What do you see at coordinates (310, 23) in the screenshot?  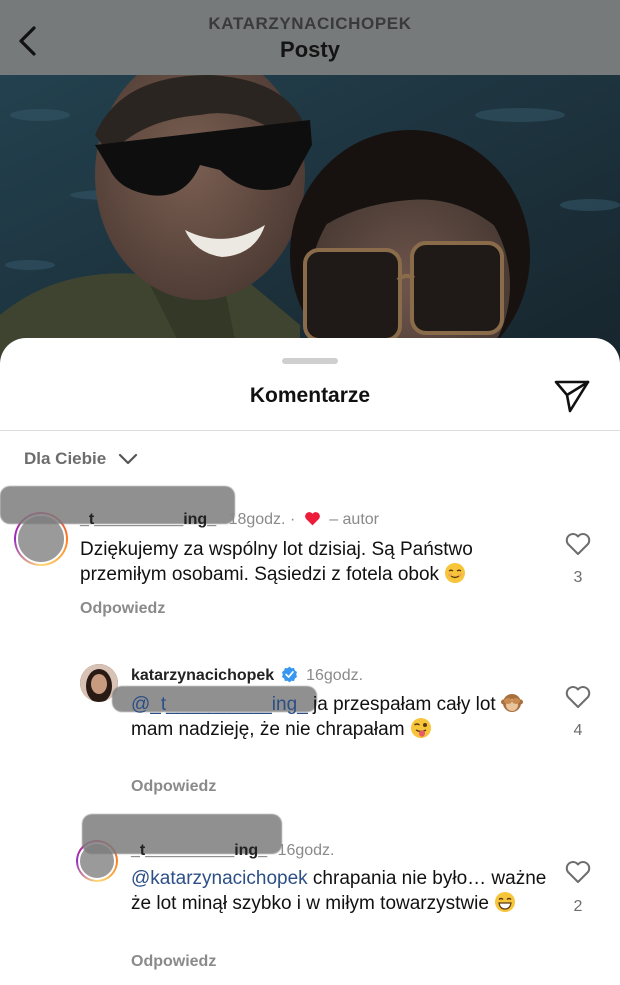 I see `profile-username: KATARZYNACICHOPEK` at bounding box center [310, 23].